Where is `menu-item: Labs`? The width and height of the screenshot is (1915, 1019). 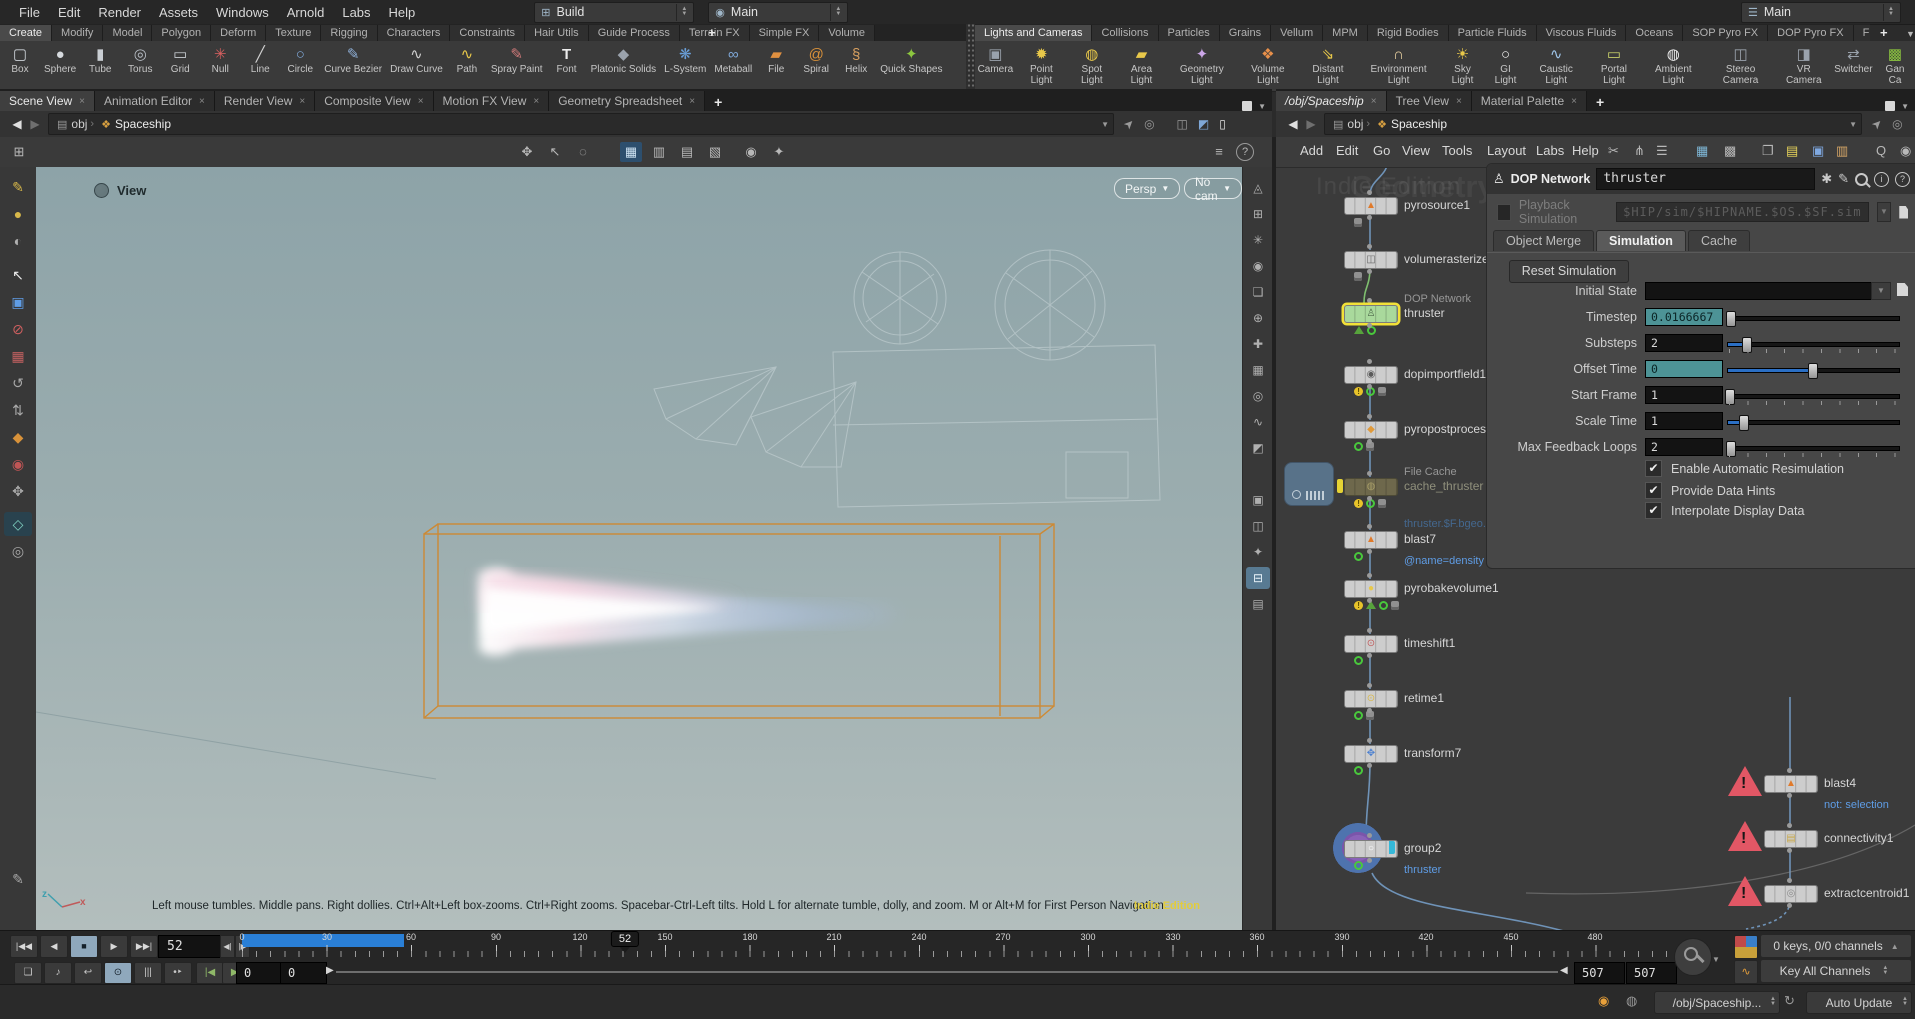
menu-item: Labs is located at coordinates (356, 12).